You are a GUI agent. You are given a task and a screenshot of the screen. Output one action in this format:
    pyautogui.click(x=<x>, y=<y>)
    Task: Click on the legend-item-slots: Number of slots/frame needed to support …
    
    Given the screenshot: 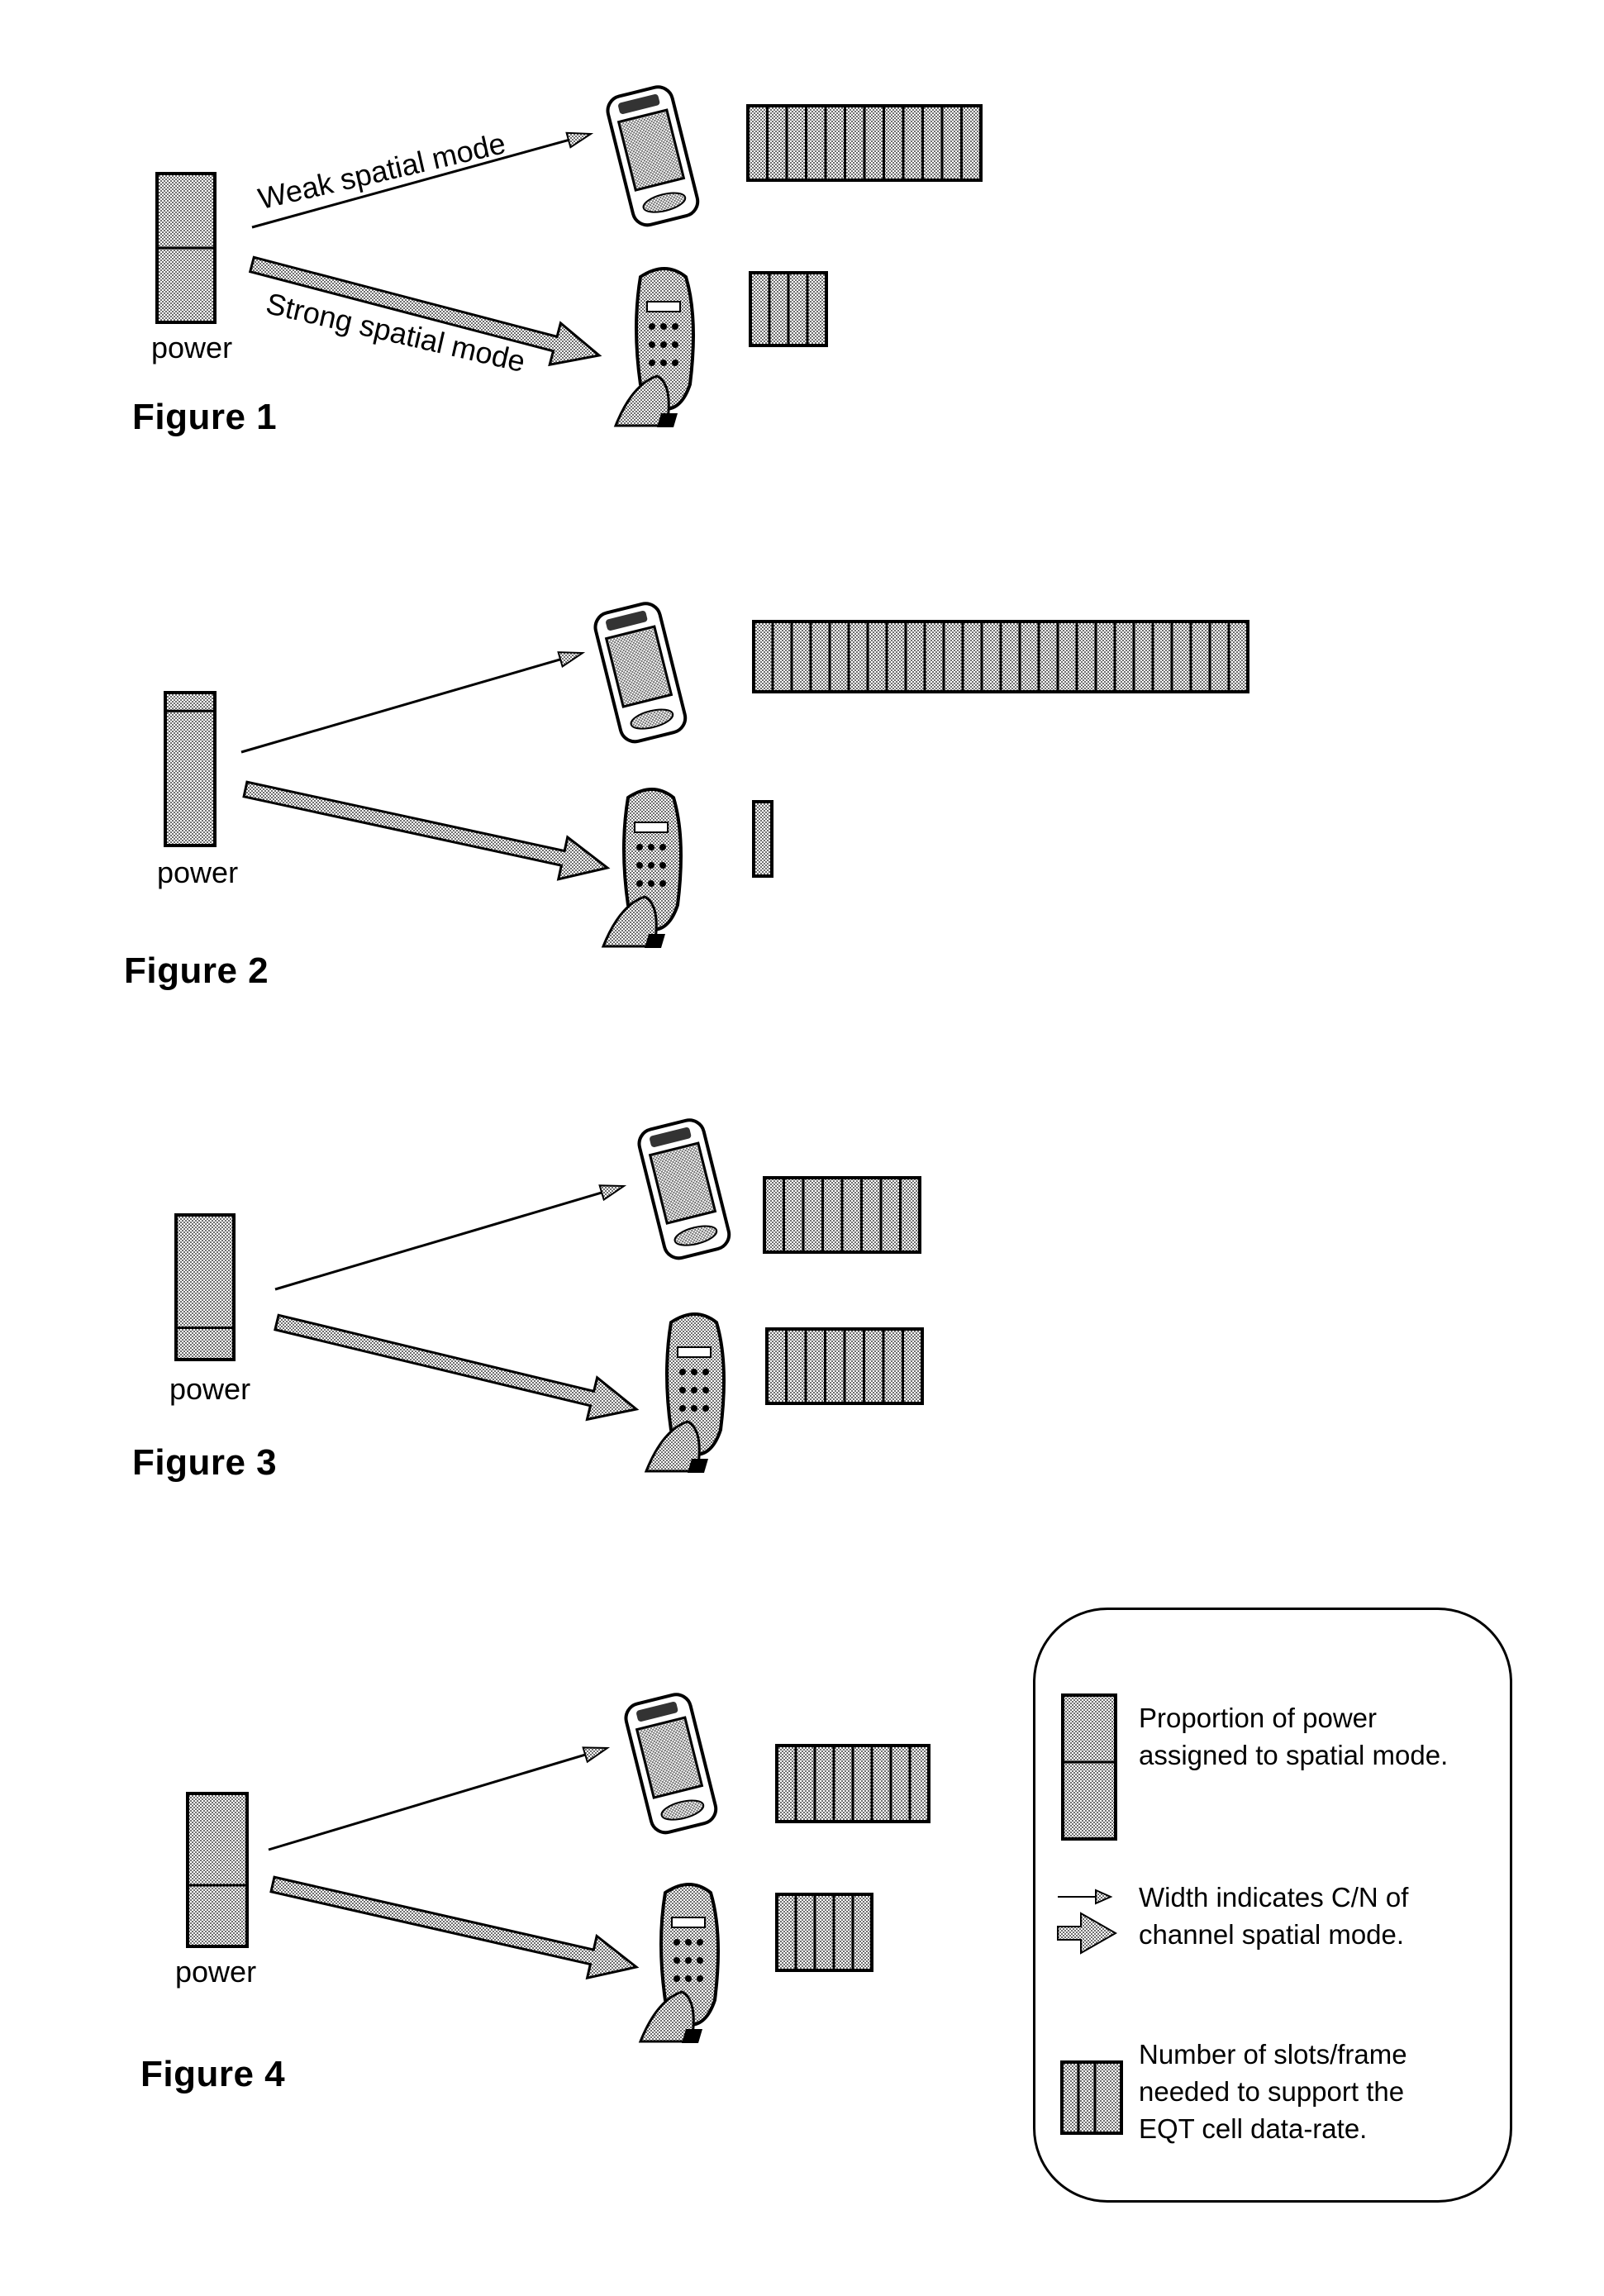 What is the action you would take?
    pyautogui.click(x=1272, y=2098)
    